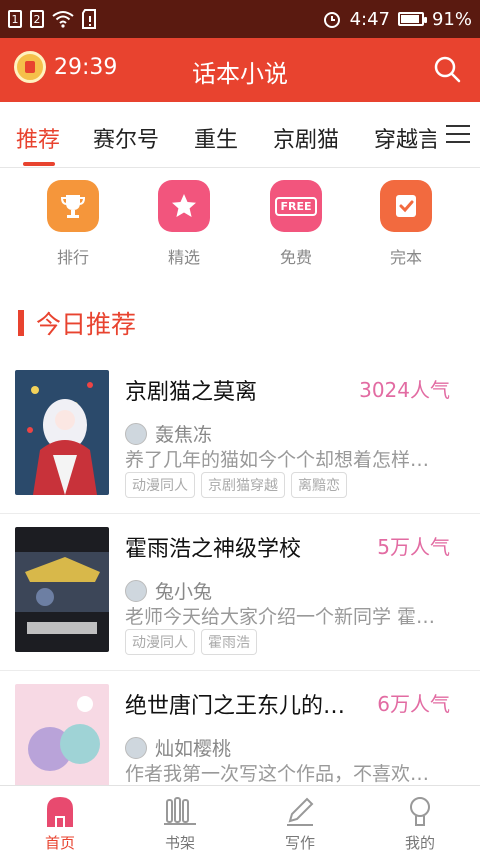 The image size is (480, 855). I want to click on battery-level, so click(409, 19).